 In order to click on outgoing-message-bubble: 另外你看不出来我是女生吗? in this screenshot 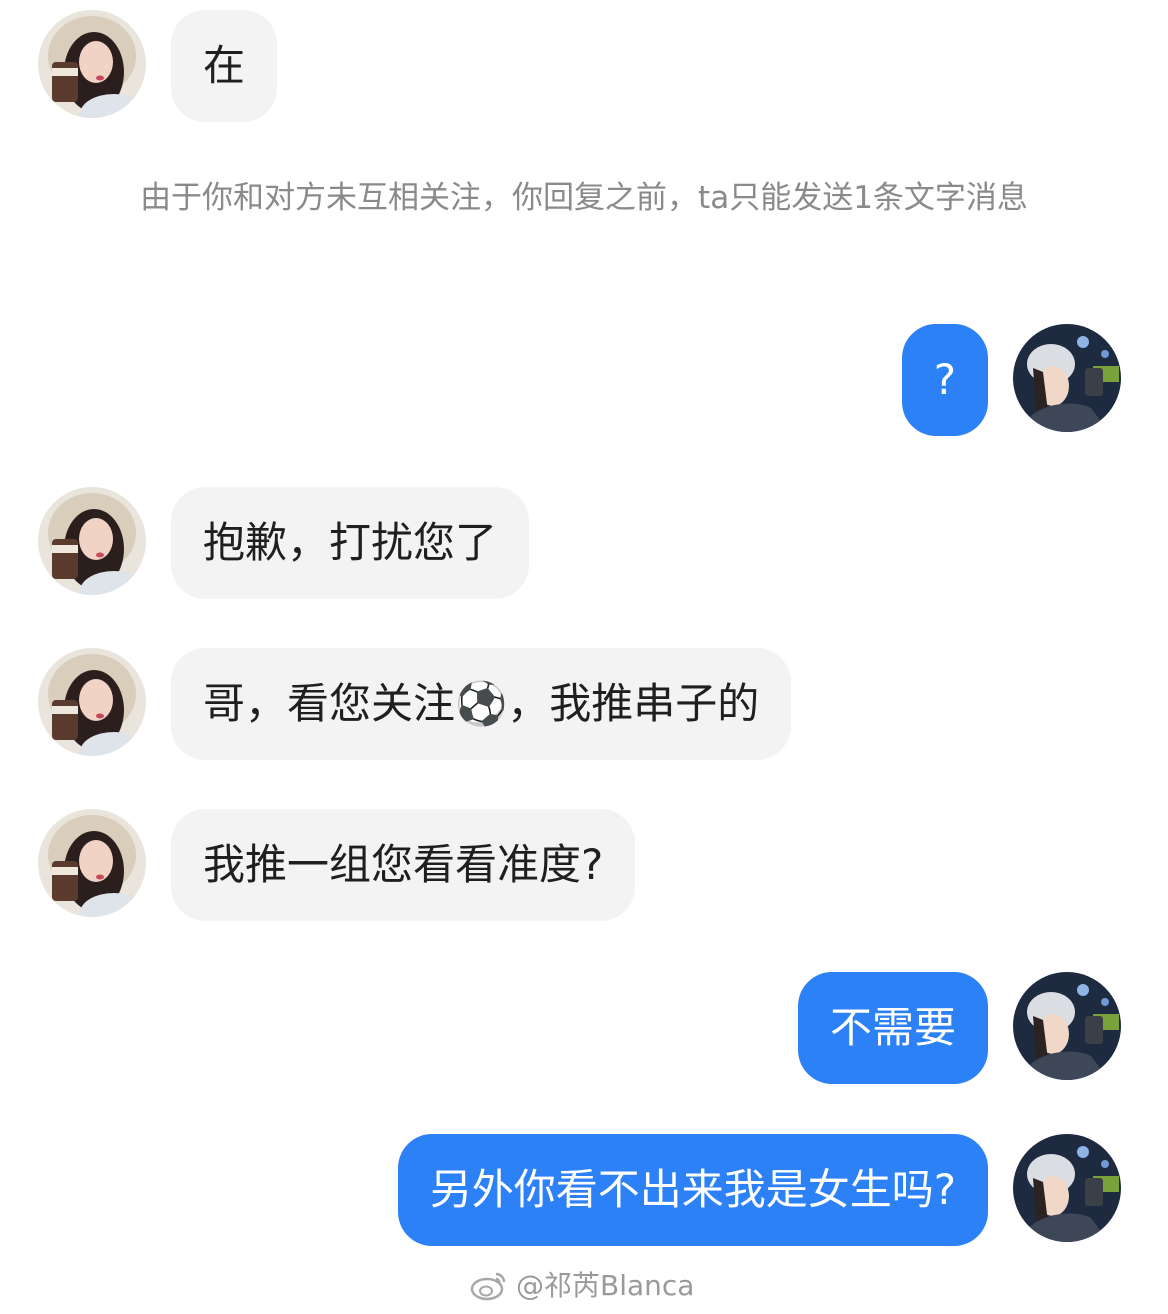, I will do `click(692, 1190)`.